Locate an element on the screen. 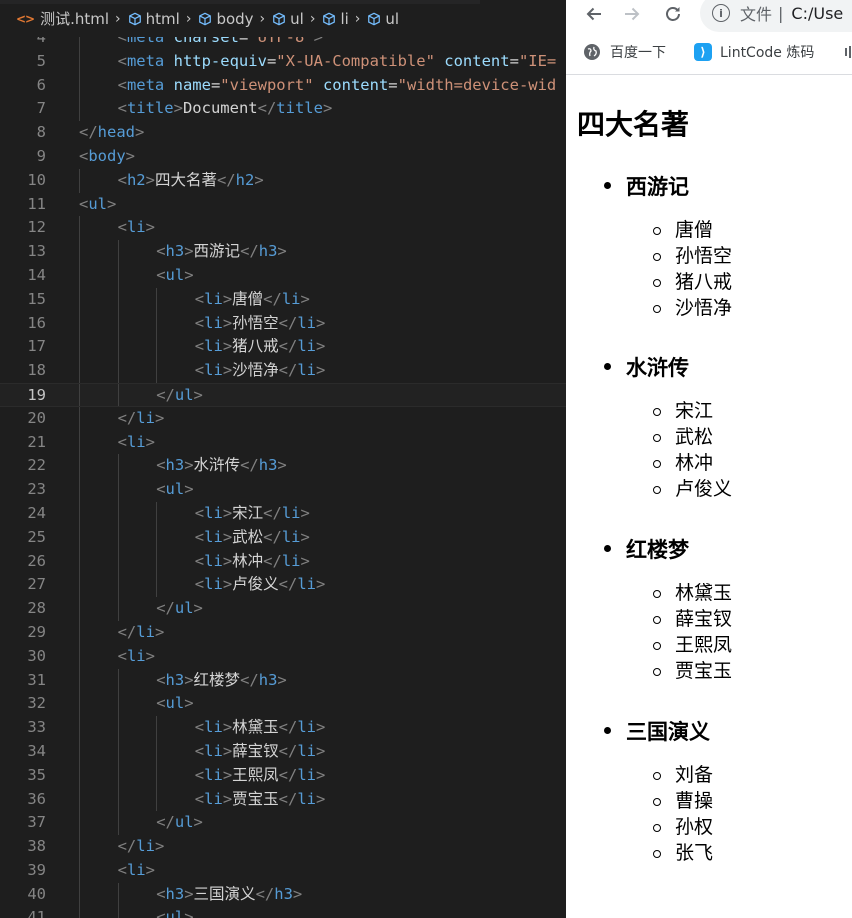  line-number: 14 is located at coordinates (36, 274).